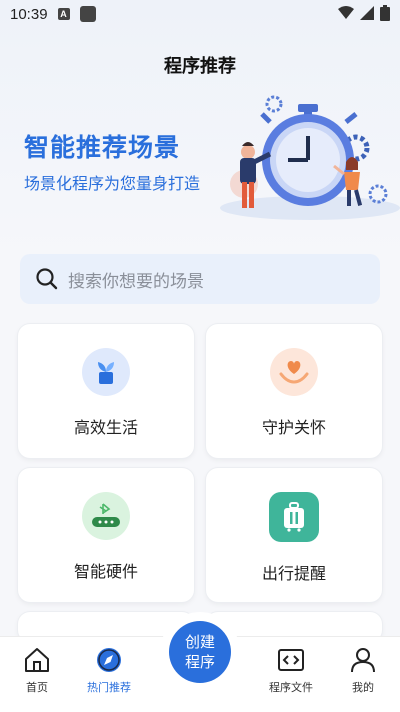 The height and width of the screenshot is (712, 400). Describe the element at coordinates (294, 517) in the screenshot. I see `luggage-icon` at that location.